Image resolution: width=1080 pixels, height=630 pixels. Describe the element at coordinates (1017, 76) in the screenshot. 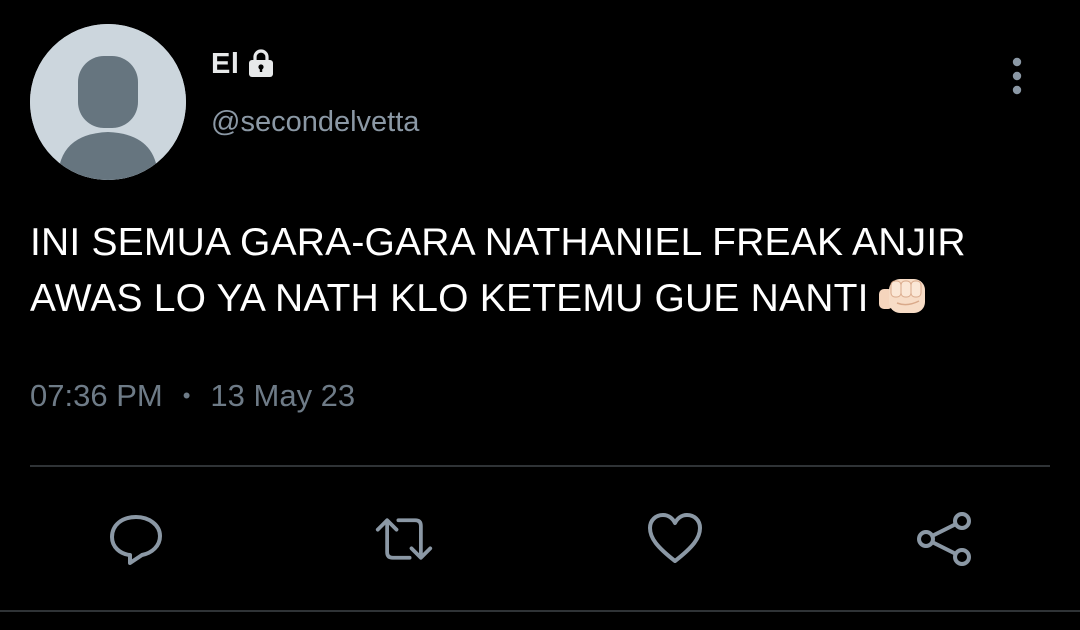

I see `more-options-icon` at that location.